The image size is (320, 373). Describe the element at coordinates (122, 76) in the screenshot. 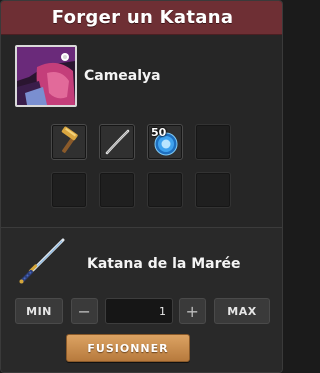

I see `character-name: Camealya` at that location.